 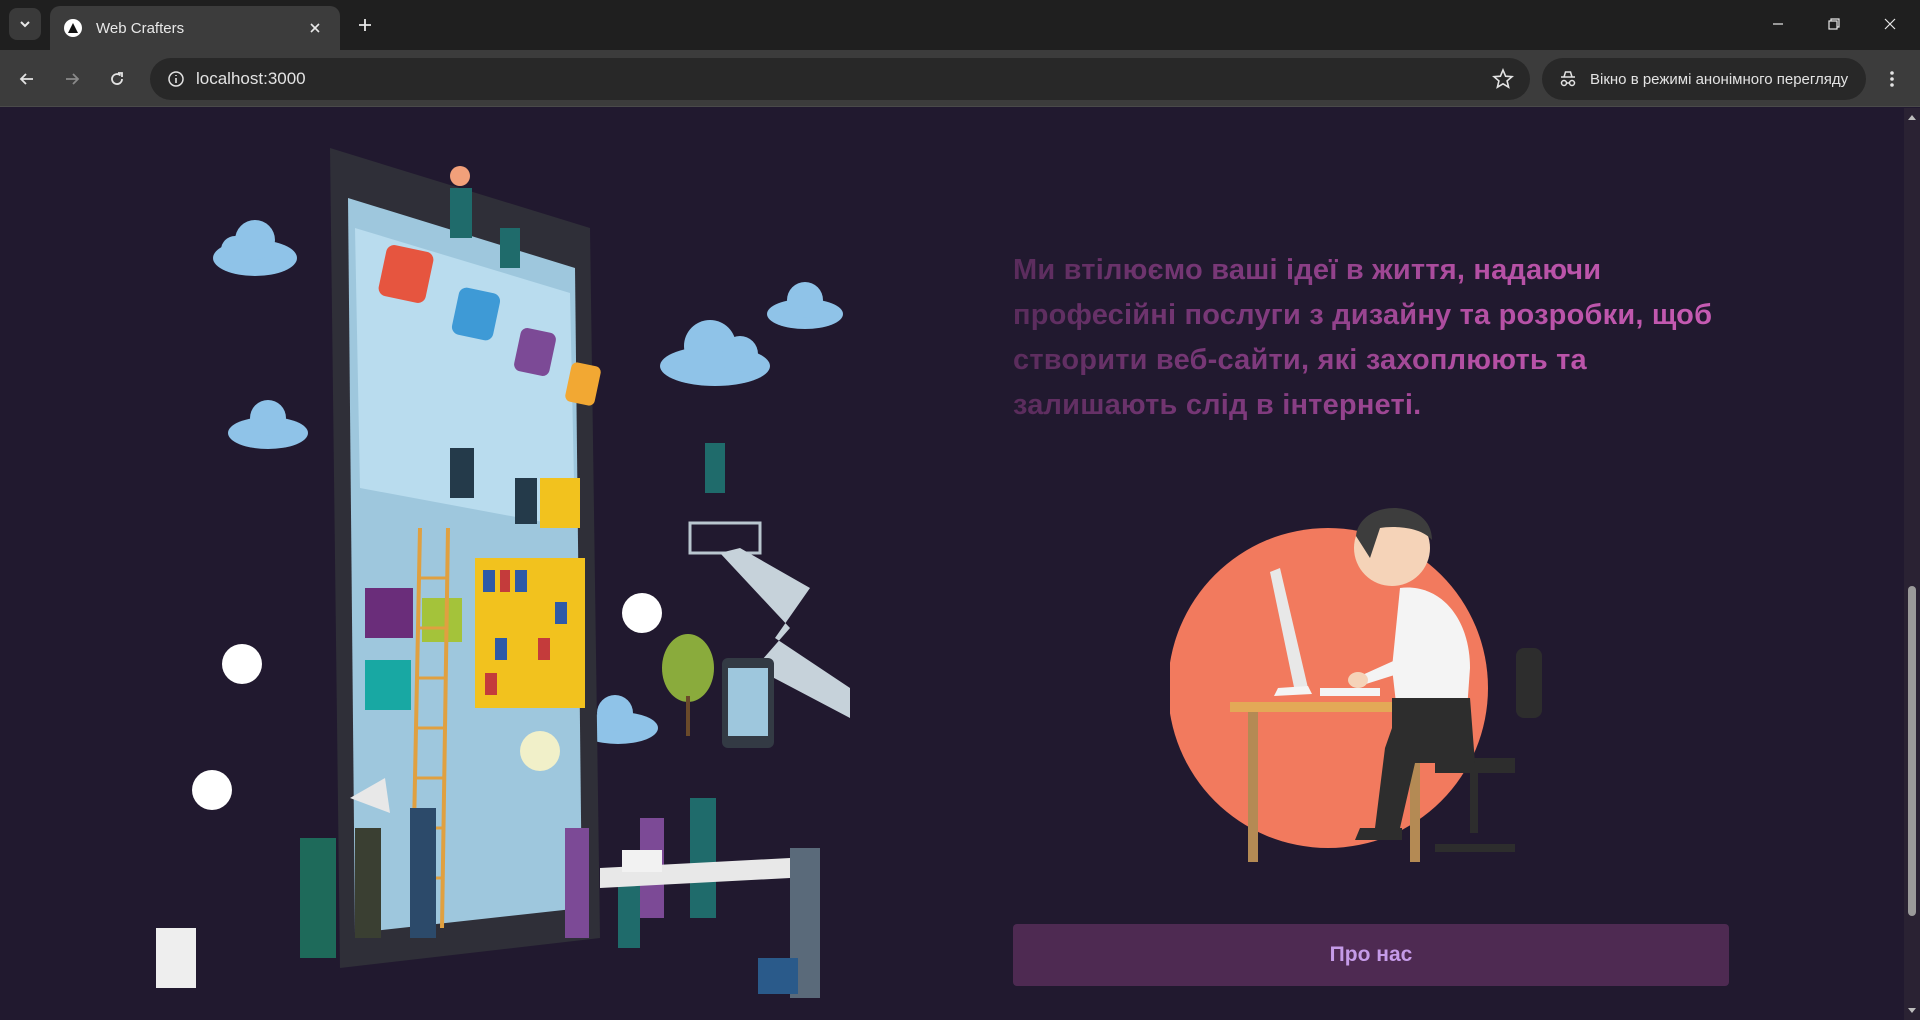 What do you see at coordinates (1371, 955) in the screenshot?
I see `about-us-button: Про нас` at bounding box center [1371, 955].